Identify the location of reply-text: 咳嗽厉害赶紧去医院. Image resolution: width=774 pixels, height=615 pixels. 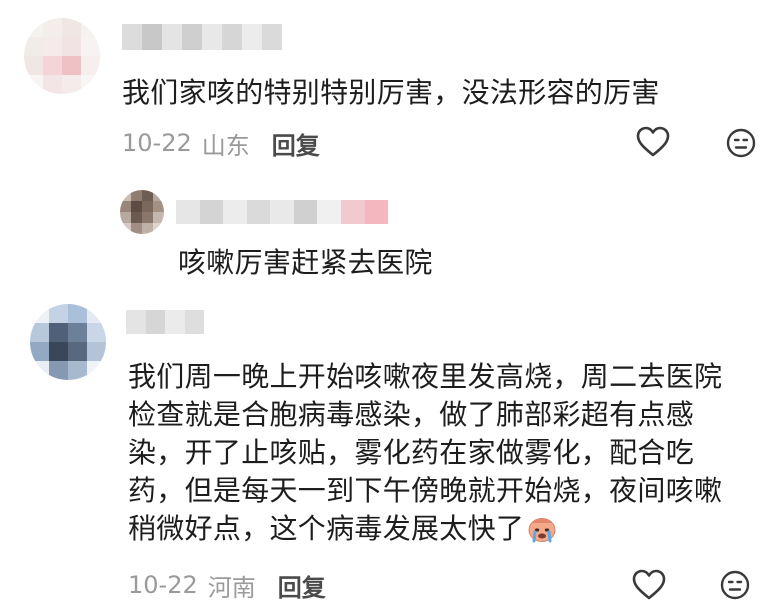
(305, 262).